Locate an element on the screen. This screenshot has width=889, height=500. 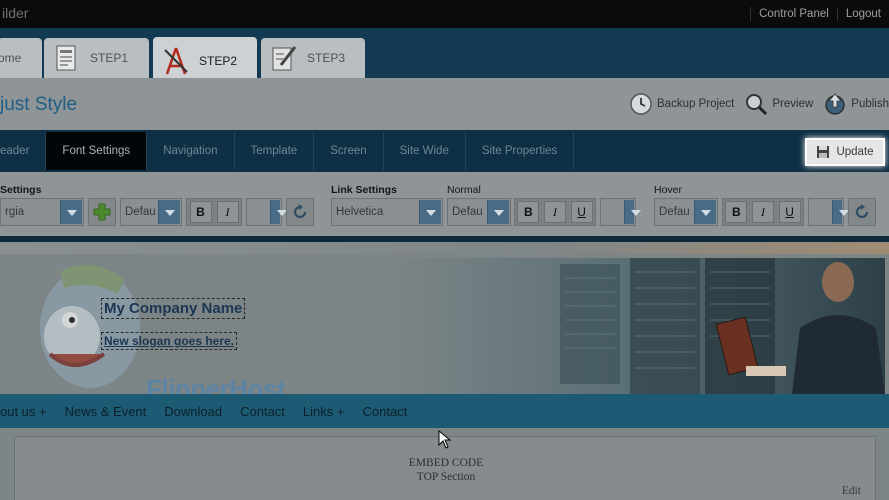
tab-home-label: ome is located at coordinates (11, 58).